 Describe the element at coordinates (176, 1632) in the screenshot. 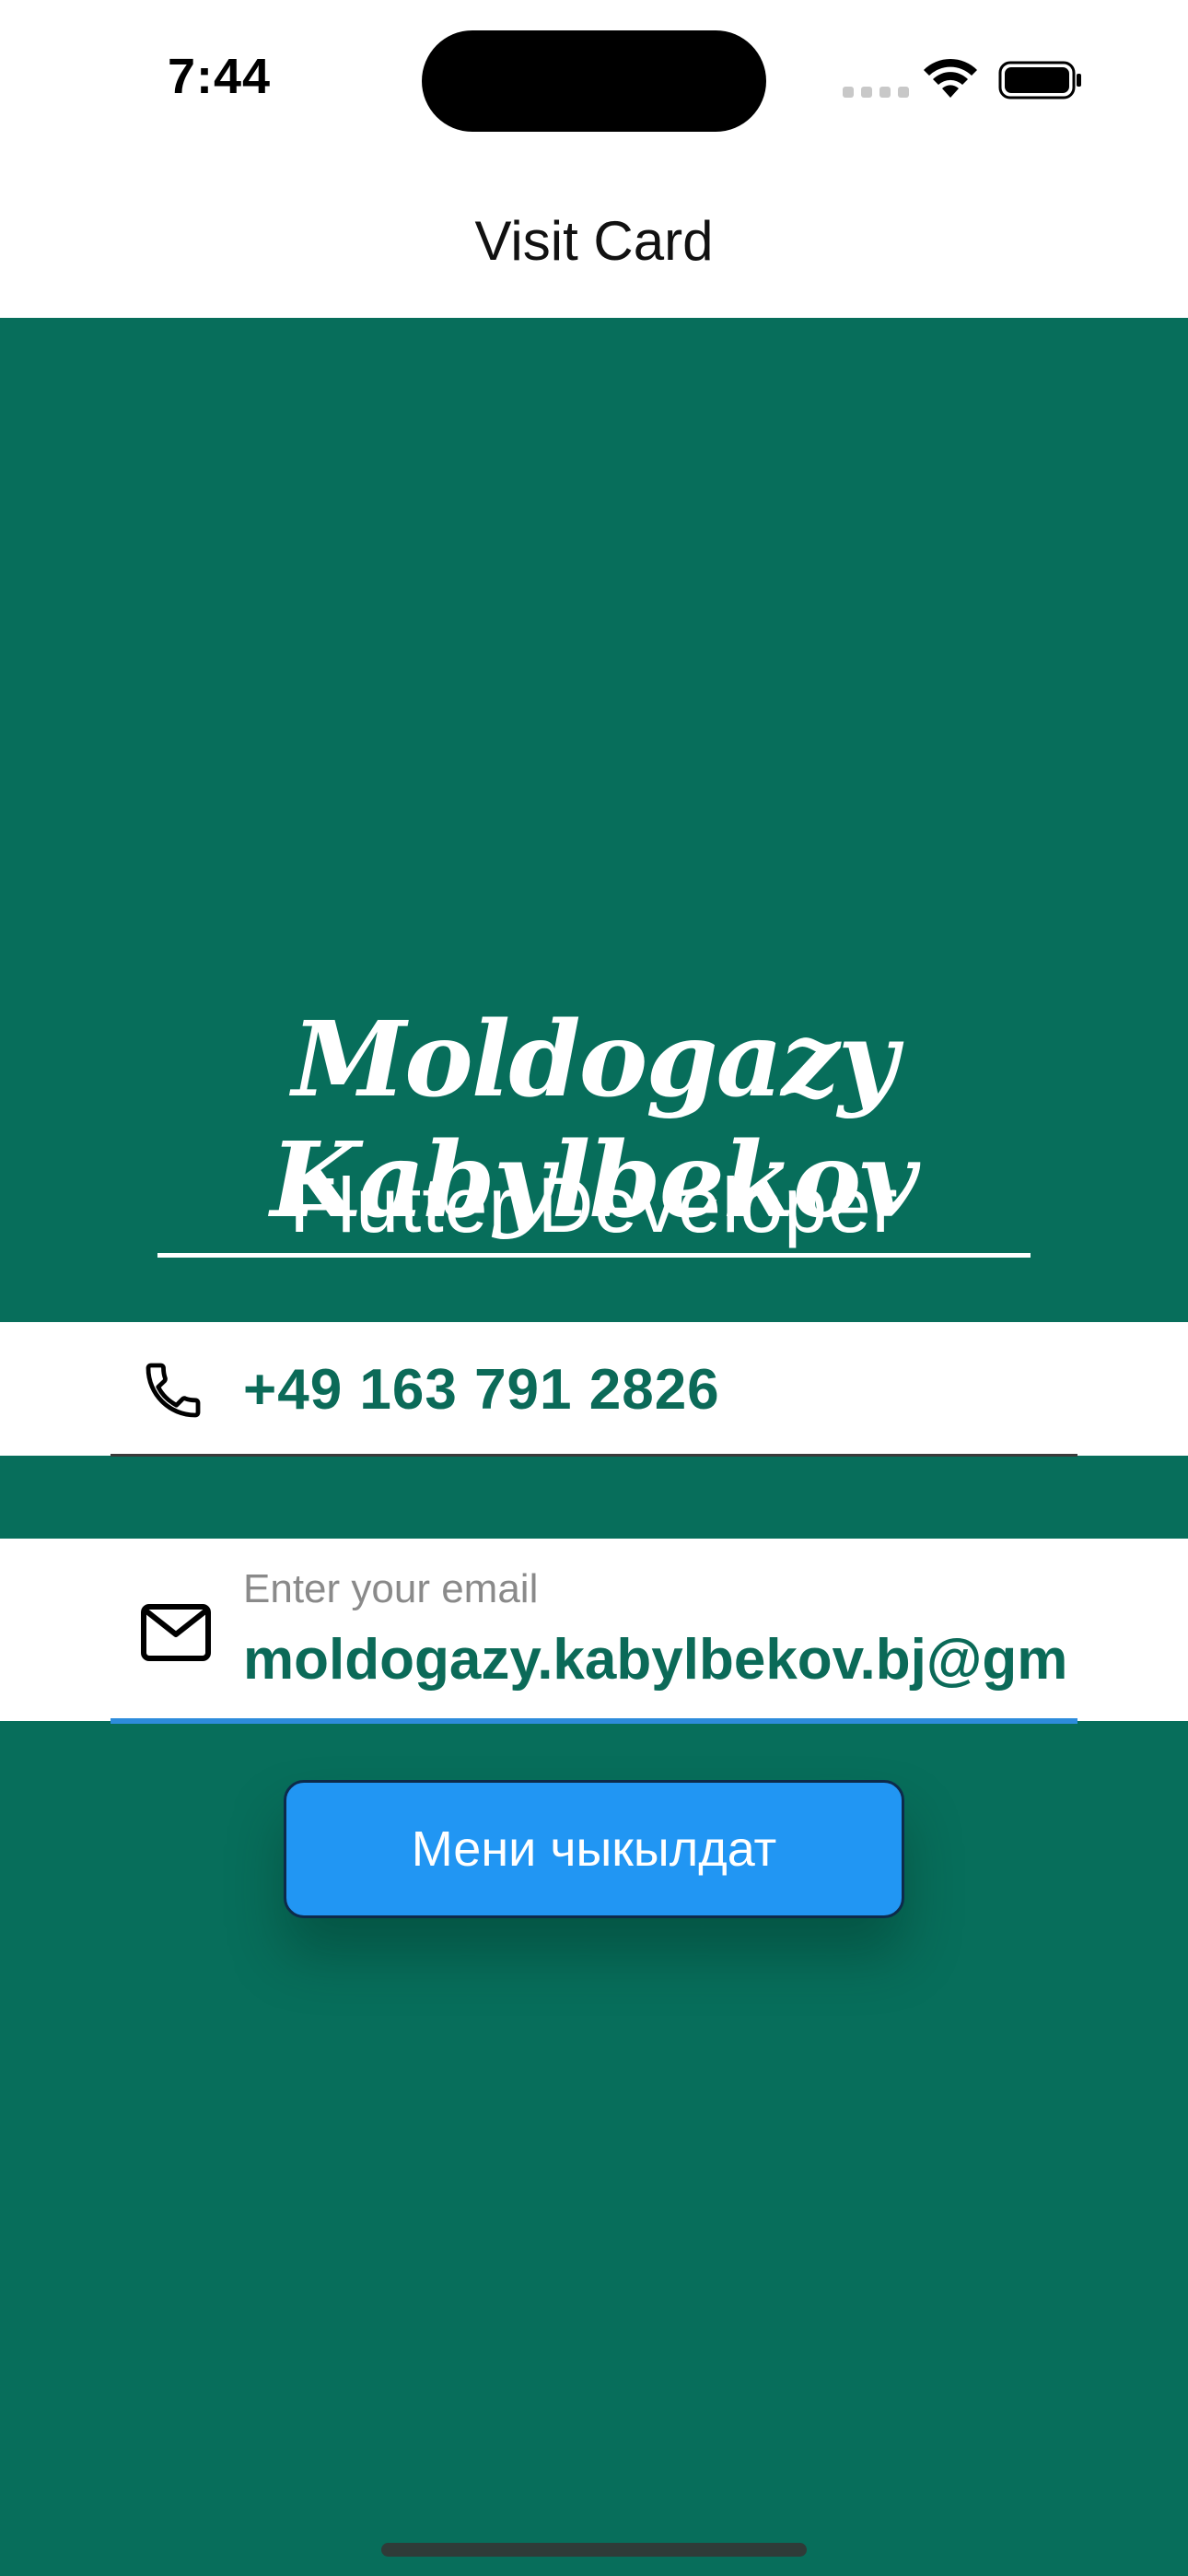

I see `mail-icon` at that location.